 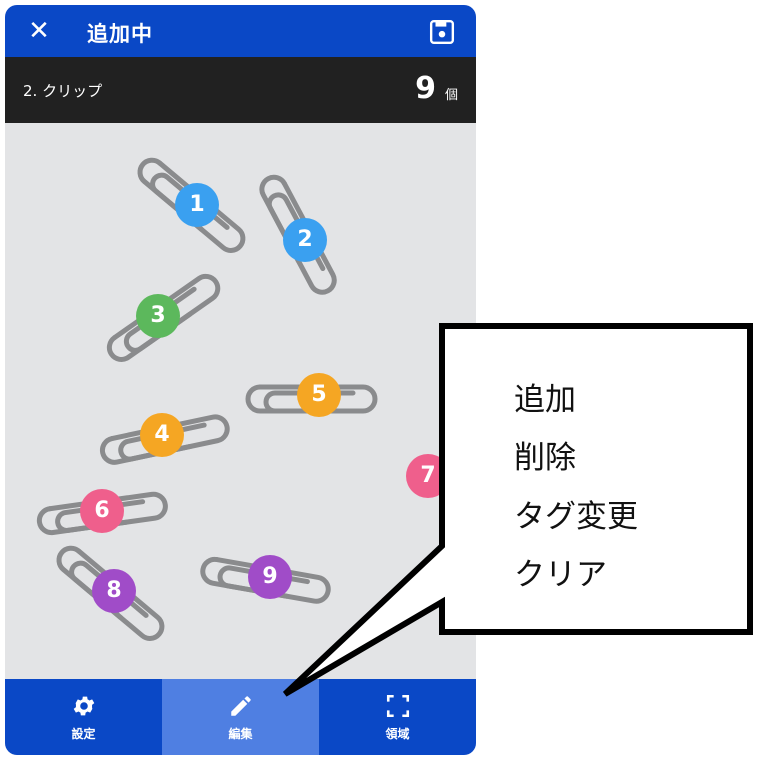 What do you see at coordinates (319, 395) in the screenshot?
I see `marker-5: 5` at bounding box center [319, 395].